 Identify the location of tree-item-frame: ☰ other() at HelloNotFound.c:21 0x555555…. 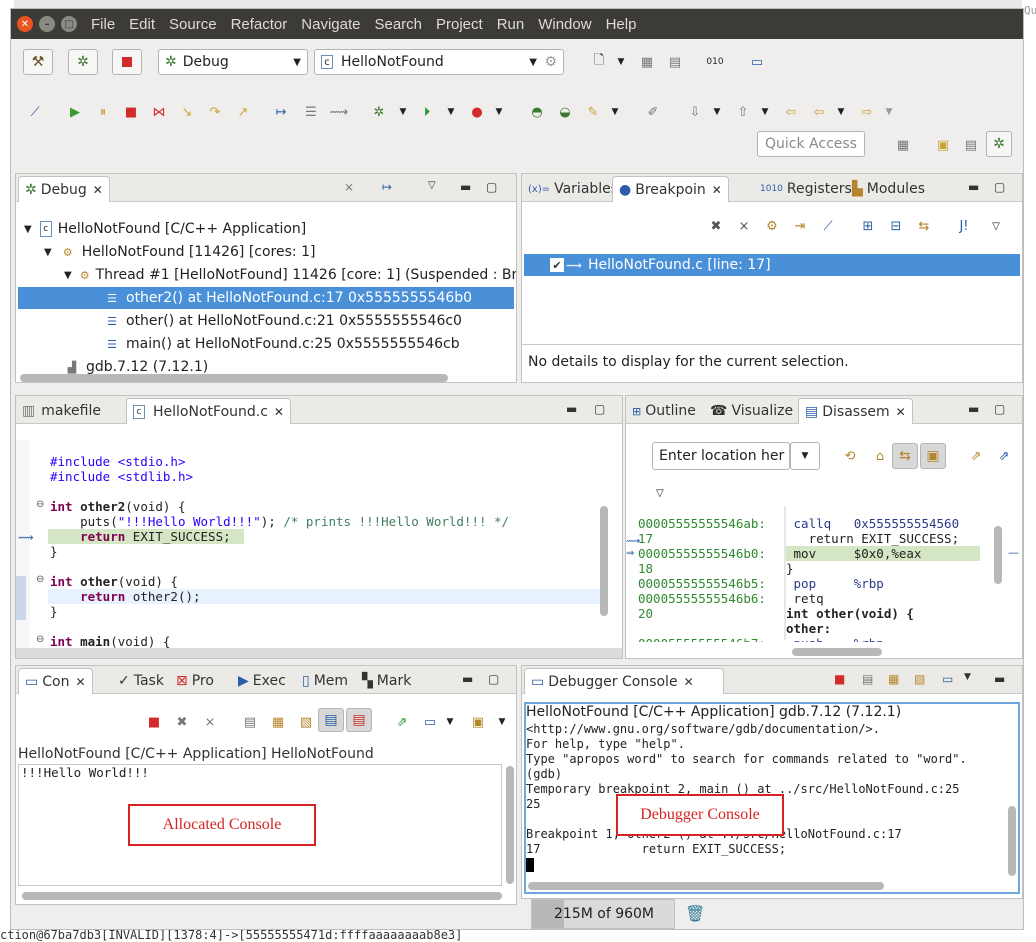
(283, 321).